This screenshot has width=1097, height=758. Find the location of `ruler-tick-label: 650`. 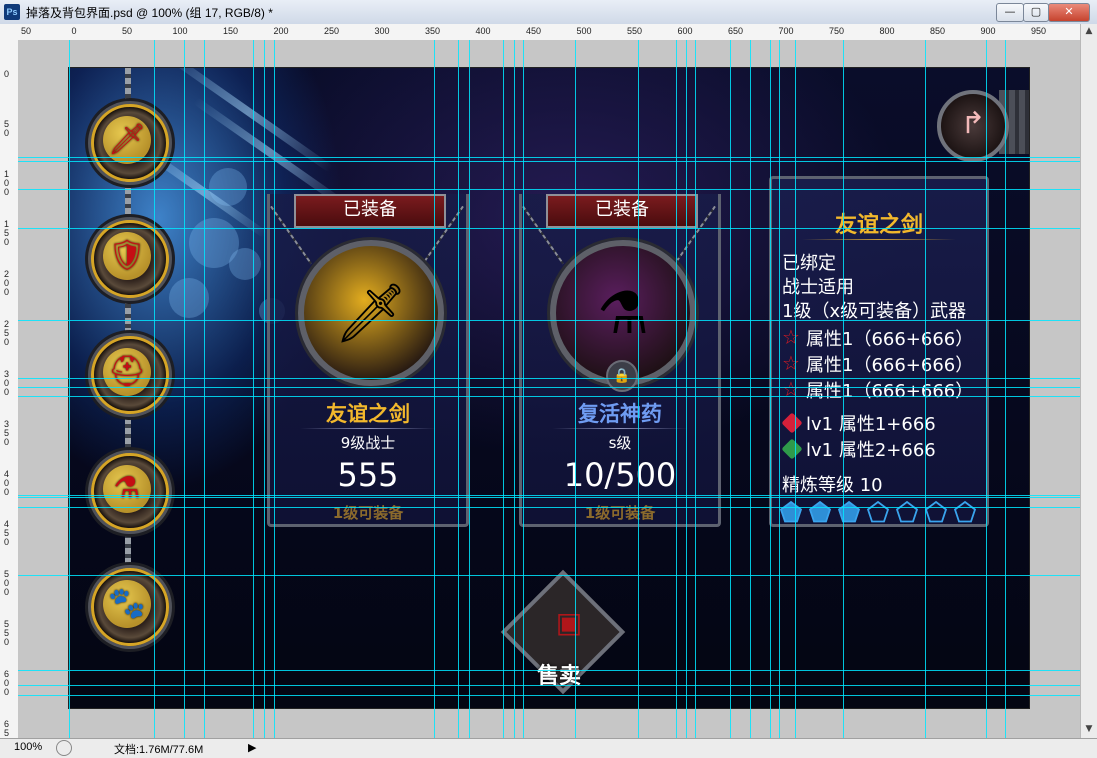

ruler-tick-label: 650 is located at coordinates (736, 31).